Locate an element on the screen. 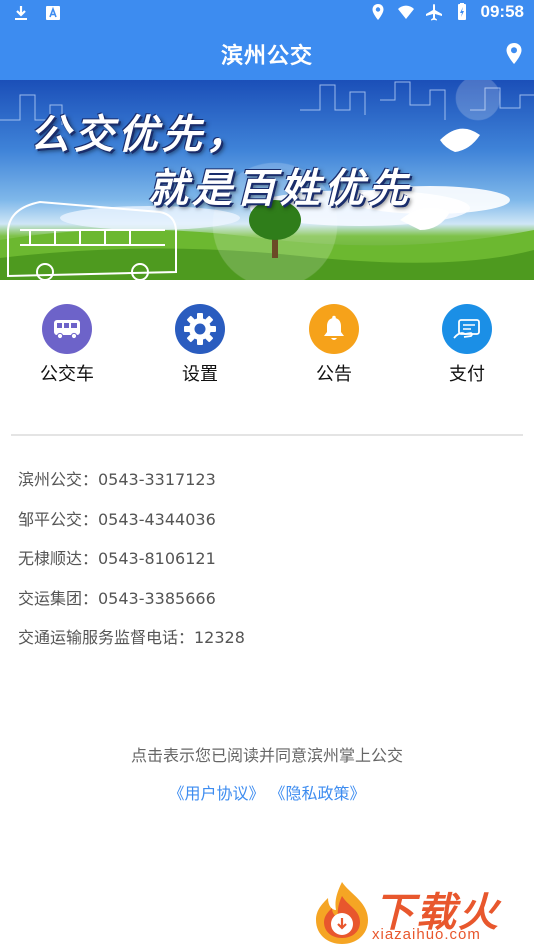  divider is located at coordinates (267, 435).